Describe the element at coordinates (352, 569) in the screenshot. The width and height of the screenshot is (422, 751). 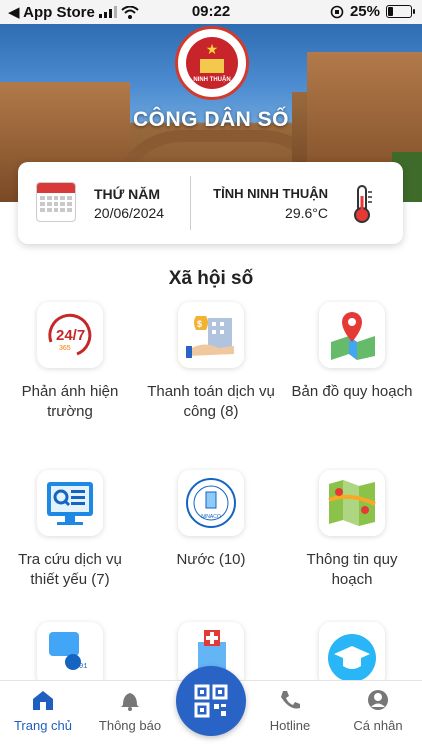
I see `service-label: Thông tin quy hoạch` at that location.